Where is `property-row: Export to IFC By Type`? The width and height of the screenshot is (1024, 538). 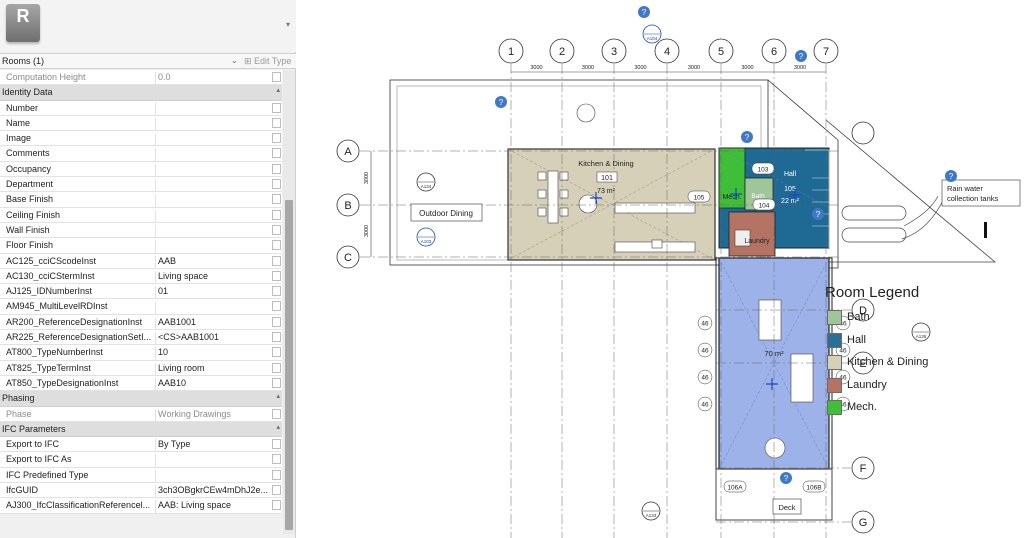
property-row: Export to IFC By Type is located at coordinates (141, 445).